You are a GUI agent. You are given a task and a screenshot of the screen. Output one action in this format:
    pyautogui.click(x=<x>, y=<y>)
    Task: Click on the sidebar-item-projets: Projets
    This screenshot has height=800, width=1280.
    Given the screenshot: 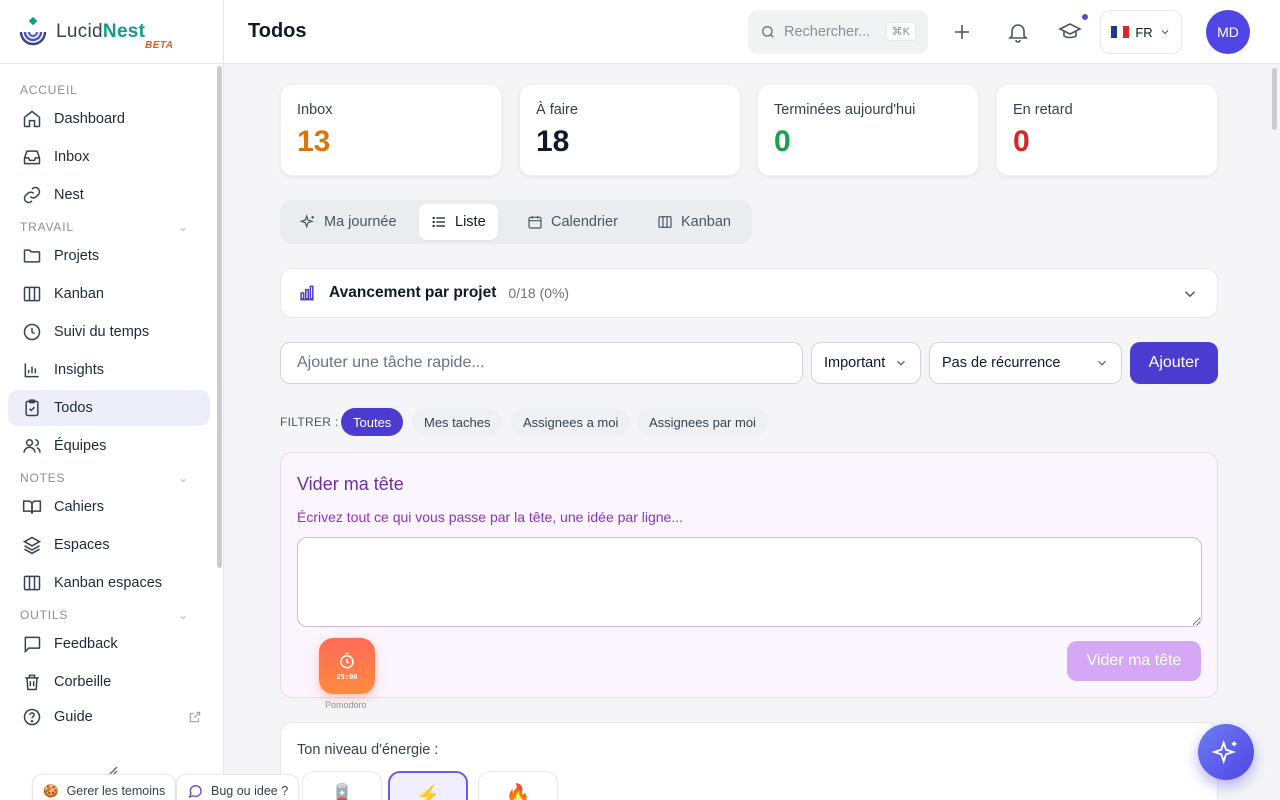 What is the action you would take?
    pyautogui.click(x=109, y=256)
    